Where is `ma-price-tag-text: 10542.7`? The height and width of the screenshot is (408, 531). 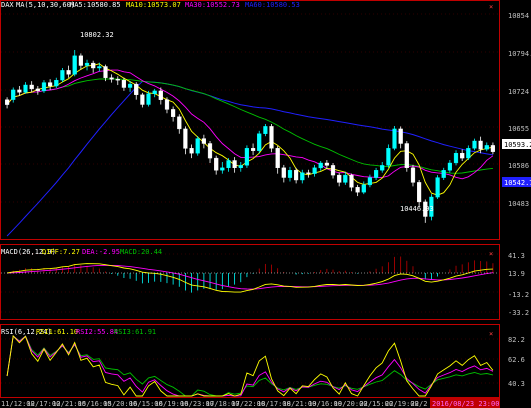 ma-price-tag-text: 10542.7 is located at coordinates (517, 183).